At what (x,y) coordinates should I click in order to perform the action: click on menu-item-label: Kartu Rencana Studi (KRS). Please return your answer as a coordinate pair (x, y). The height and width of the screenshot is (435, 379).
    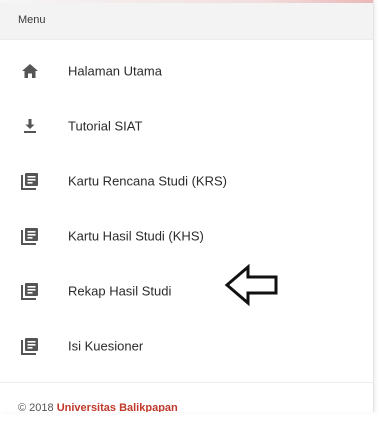
    Looking at the image, I should click on (147, 181).